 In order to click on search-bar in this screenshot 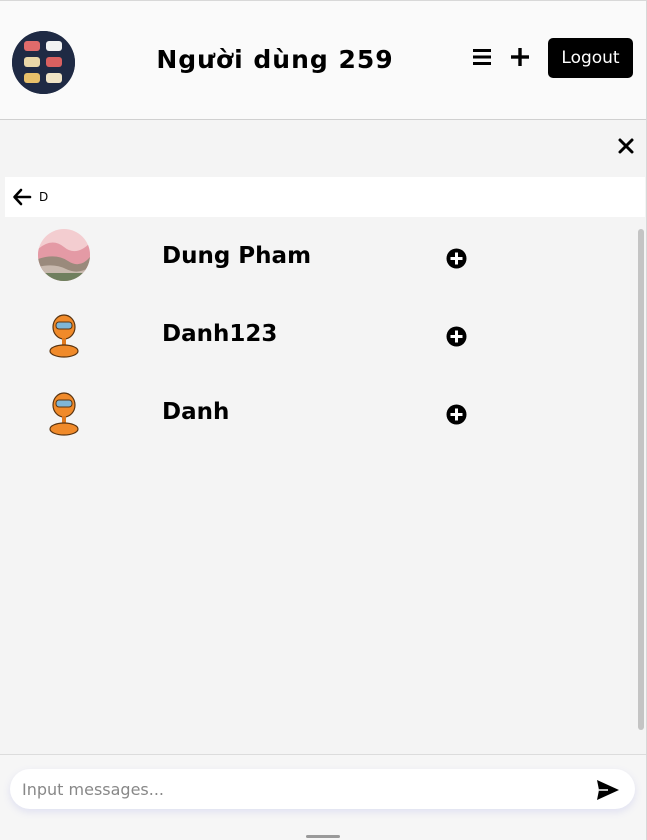, I will do `click(325, 197)`.